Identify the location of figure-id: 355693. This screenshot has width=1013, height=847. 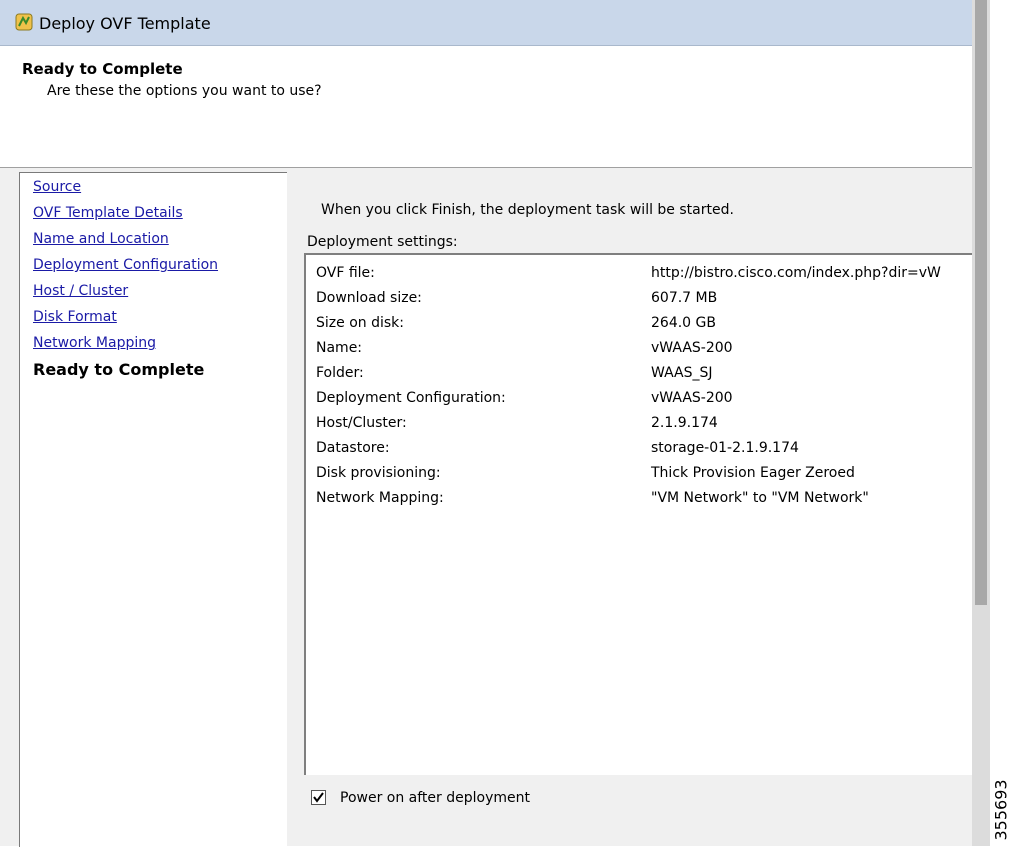
(1001, 805).